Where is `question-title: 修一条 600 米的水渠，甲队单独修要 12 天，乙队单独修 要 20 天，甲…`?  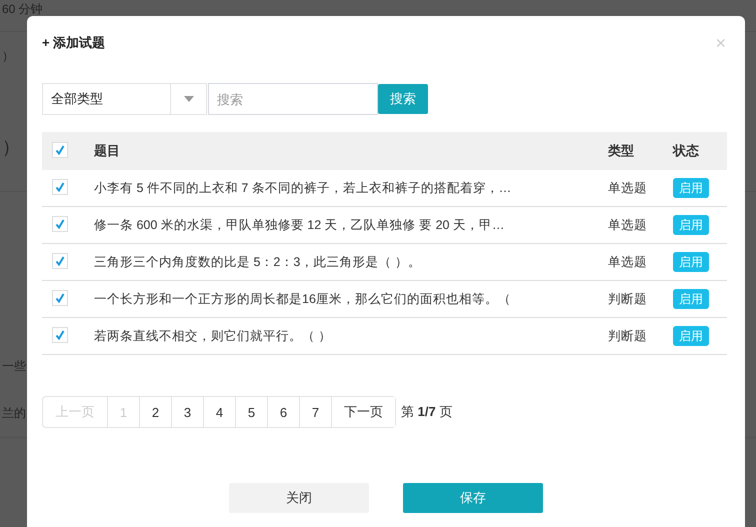 question-title: 修一条 600 米的水渠，甲队单独修要 12 天，乙队单独修 要 20 天，甲… is located at coordinates (299, 225).